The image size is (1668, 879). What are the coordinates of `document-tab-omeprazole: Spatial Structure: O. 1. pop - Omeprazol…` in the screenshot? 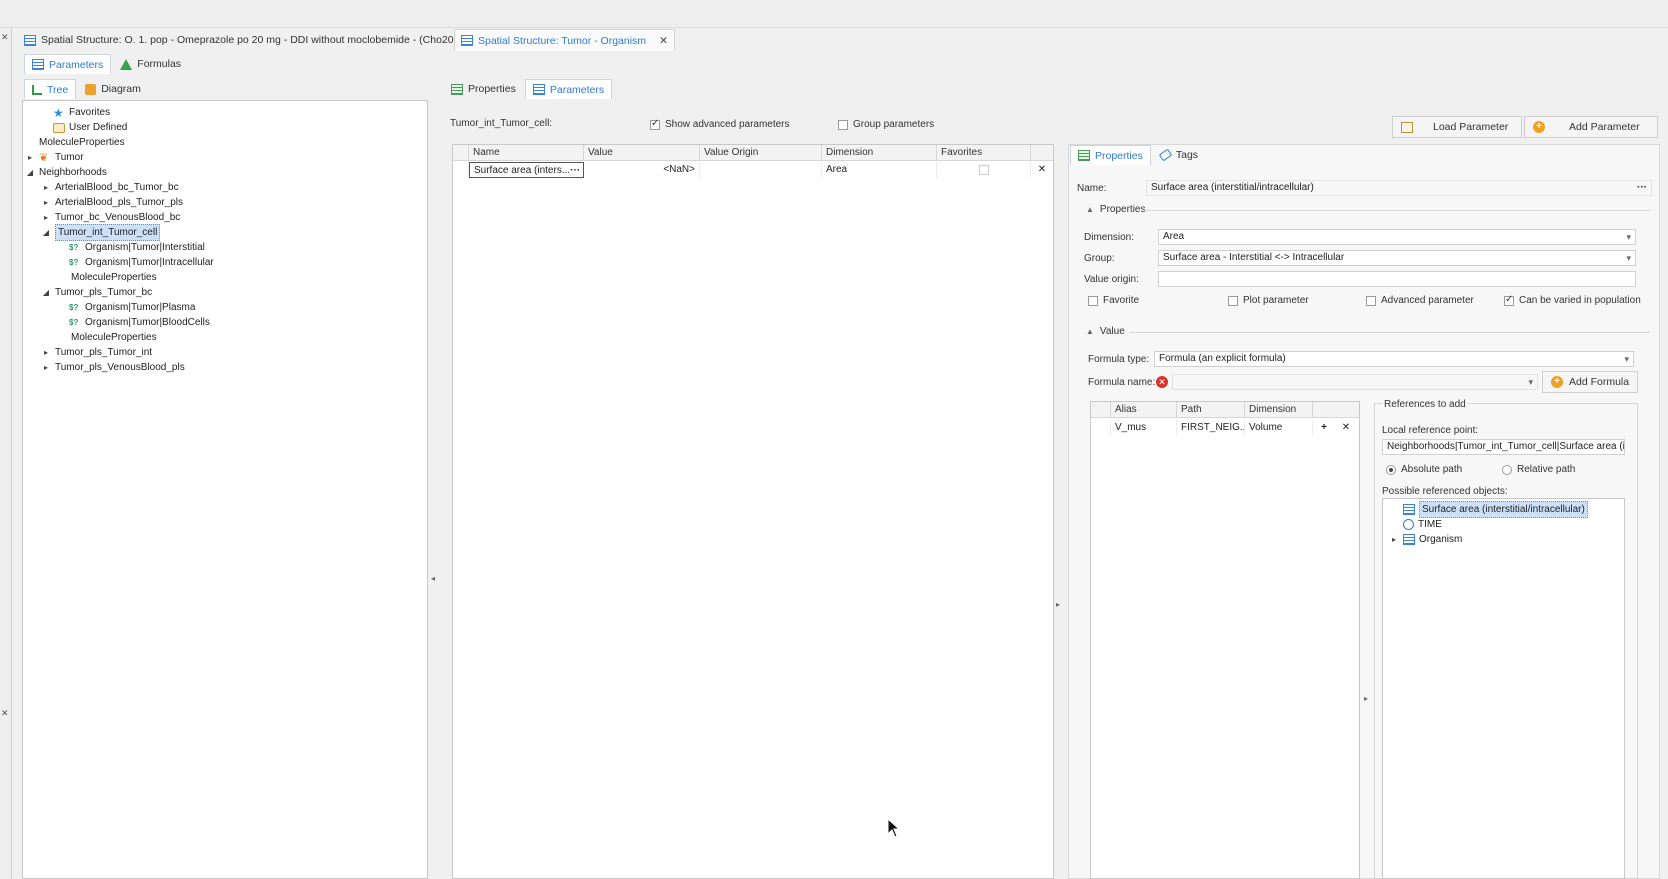 It's located at (274, 40).